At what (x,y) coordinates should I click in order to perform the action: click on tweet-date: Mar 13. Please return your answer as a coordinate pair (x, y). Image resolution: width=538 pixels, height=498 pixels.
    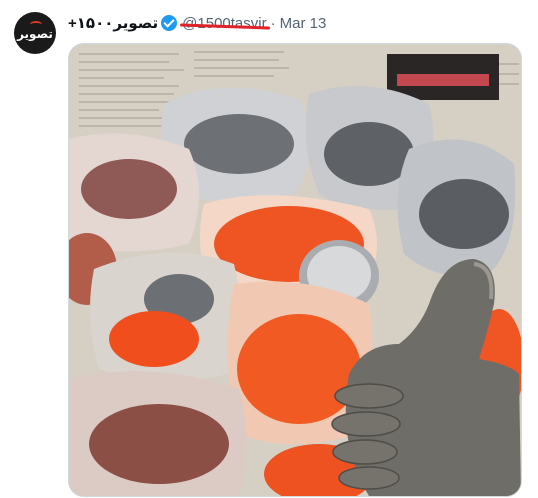
    Looking at the image, I should click on (303, 23).